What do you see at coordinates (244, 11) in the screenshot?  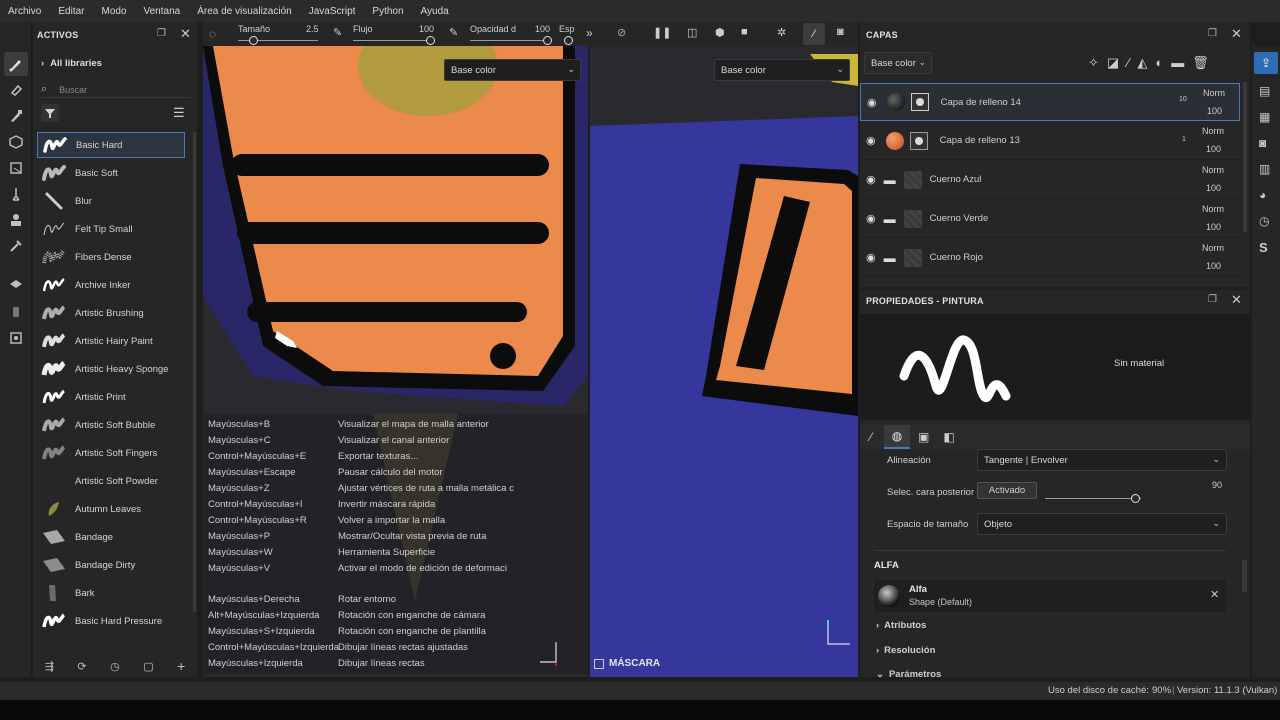 I see `menu-area-visualizacion: Área de visualización` at bounding box center [244, 11].